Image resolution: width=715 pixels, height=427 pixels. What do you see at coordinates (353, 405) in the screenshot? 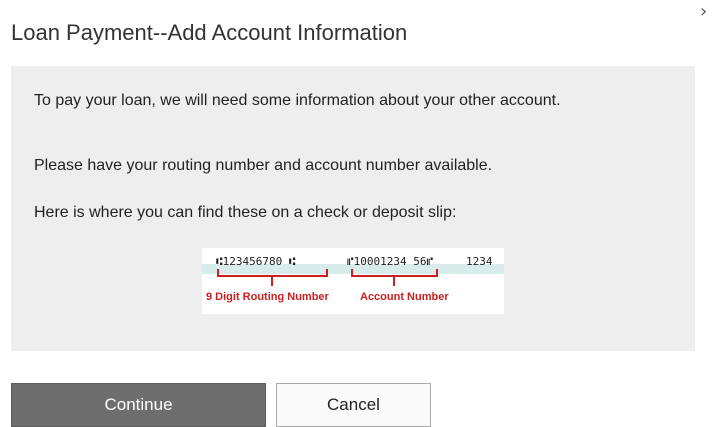
I see `cancel-button: Cancel` at bounding box center [353, 405].